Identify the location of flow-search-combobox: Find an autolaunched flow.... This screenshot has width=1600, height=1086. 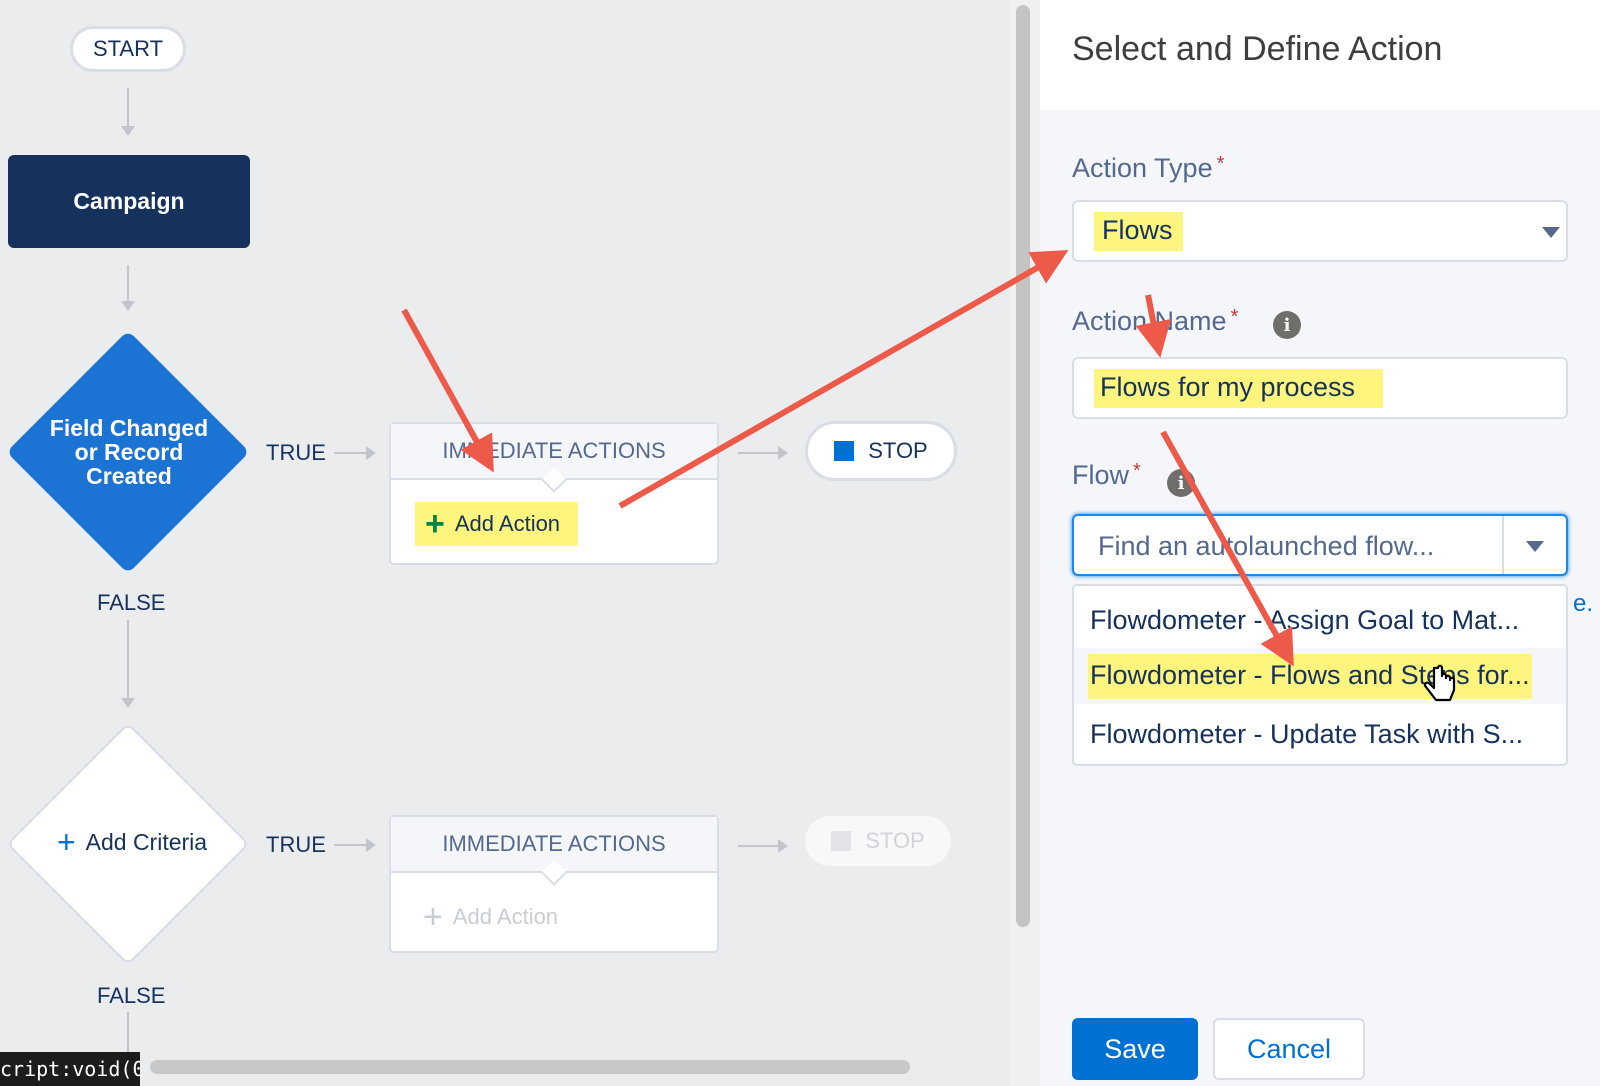
(1320, 545).